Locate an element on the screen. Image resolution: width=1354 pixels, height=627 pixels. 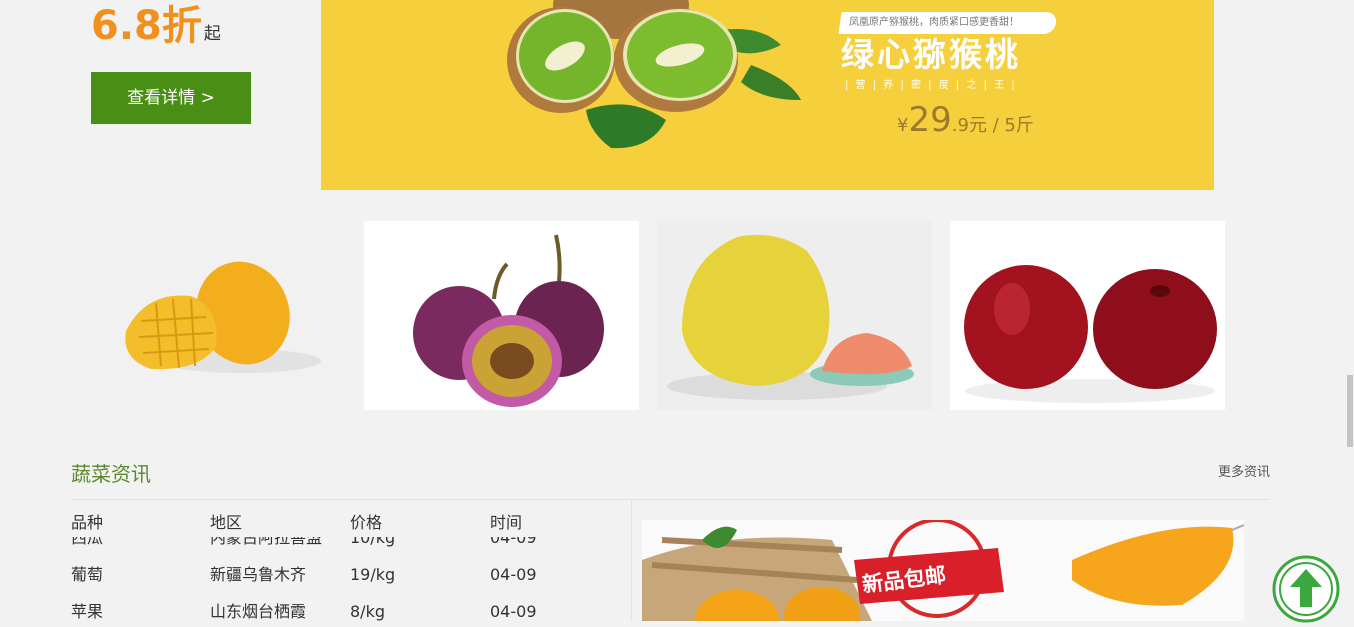
view-details-button: 查看详情 > is located at coordinates (171, 98).